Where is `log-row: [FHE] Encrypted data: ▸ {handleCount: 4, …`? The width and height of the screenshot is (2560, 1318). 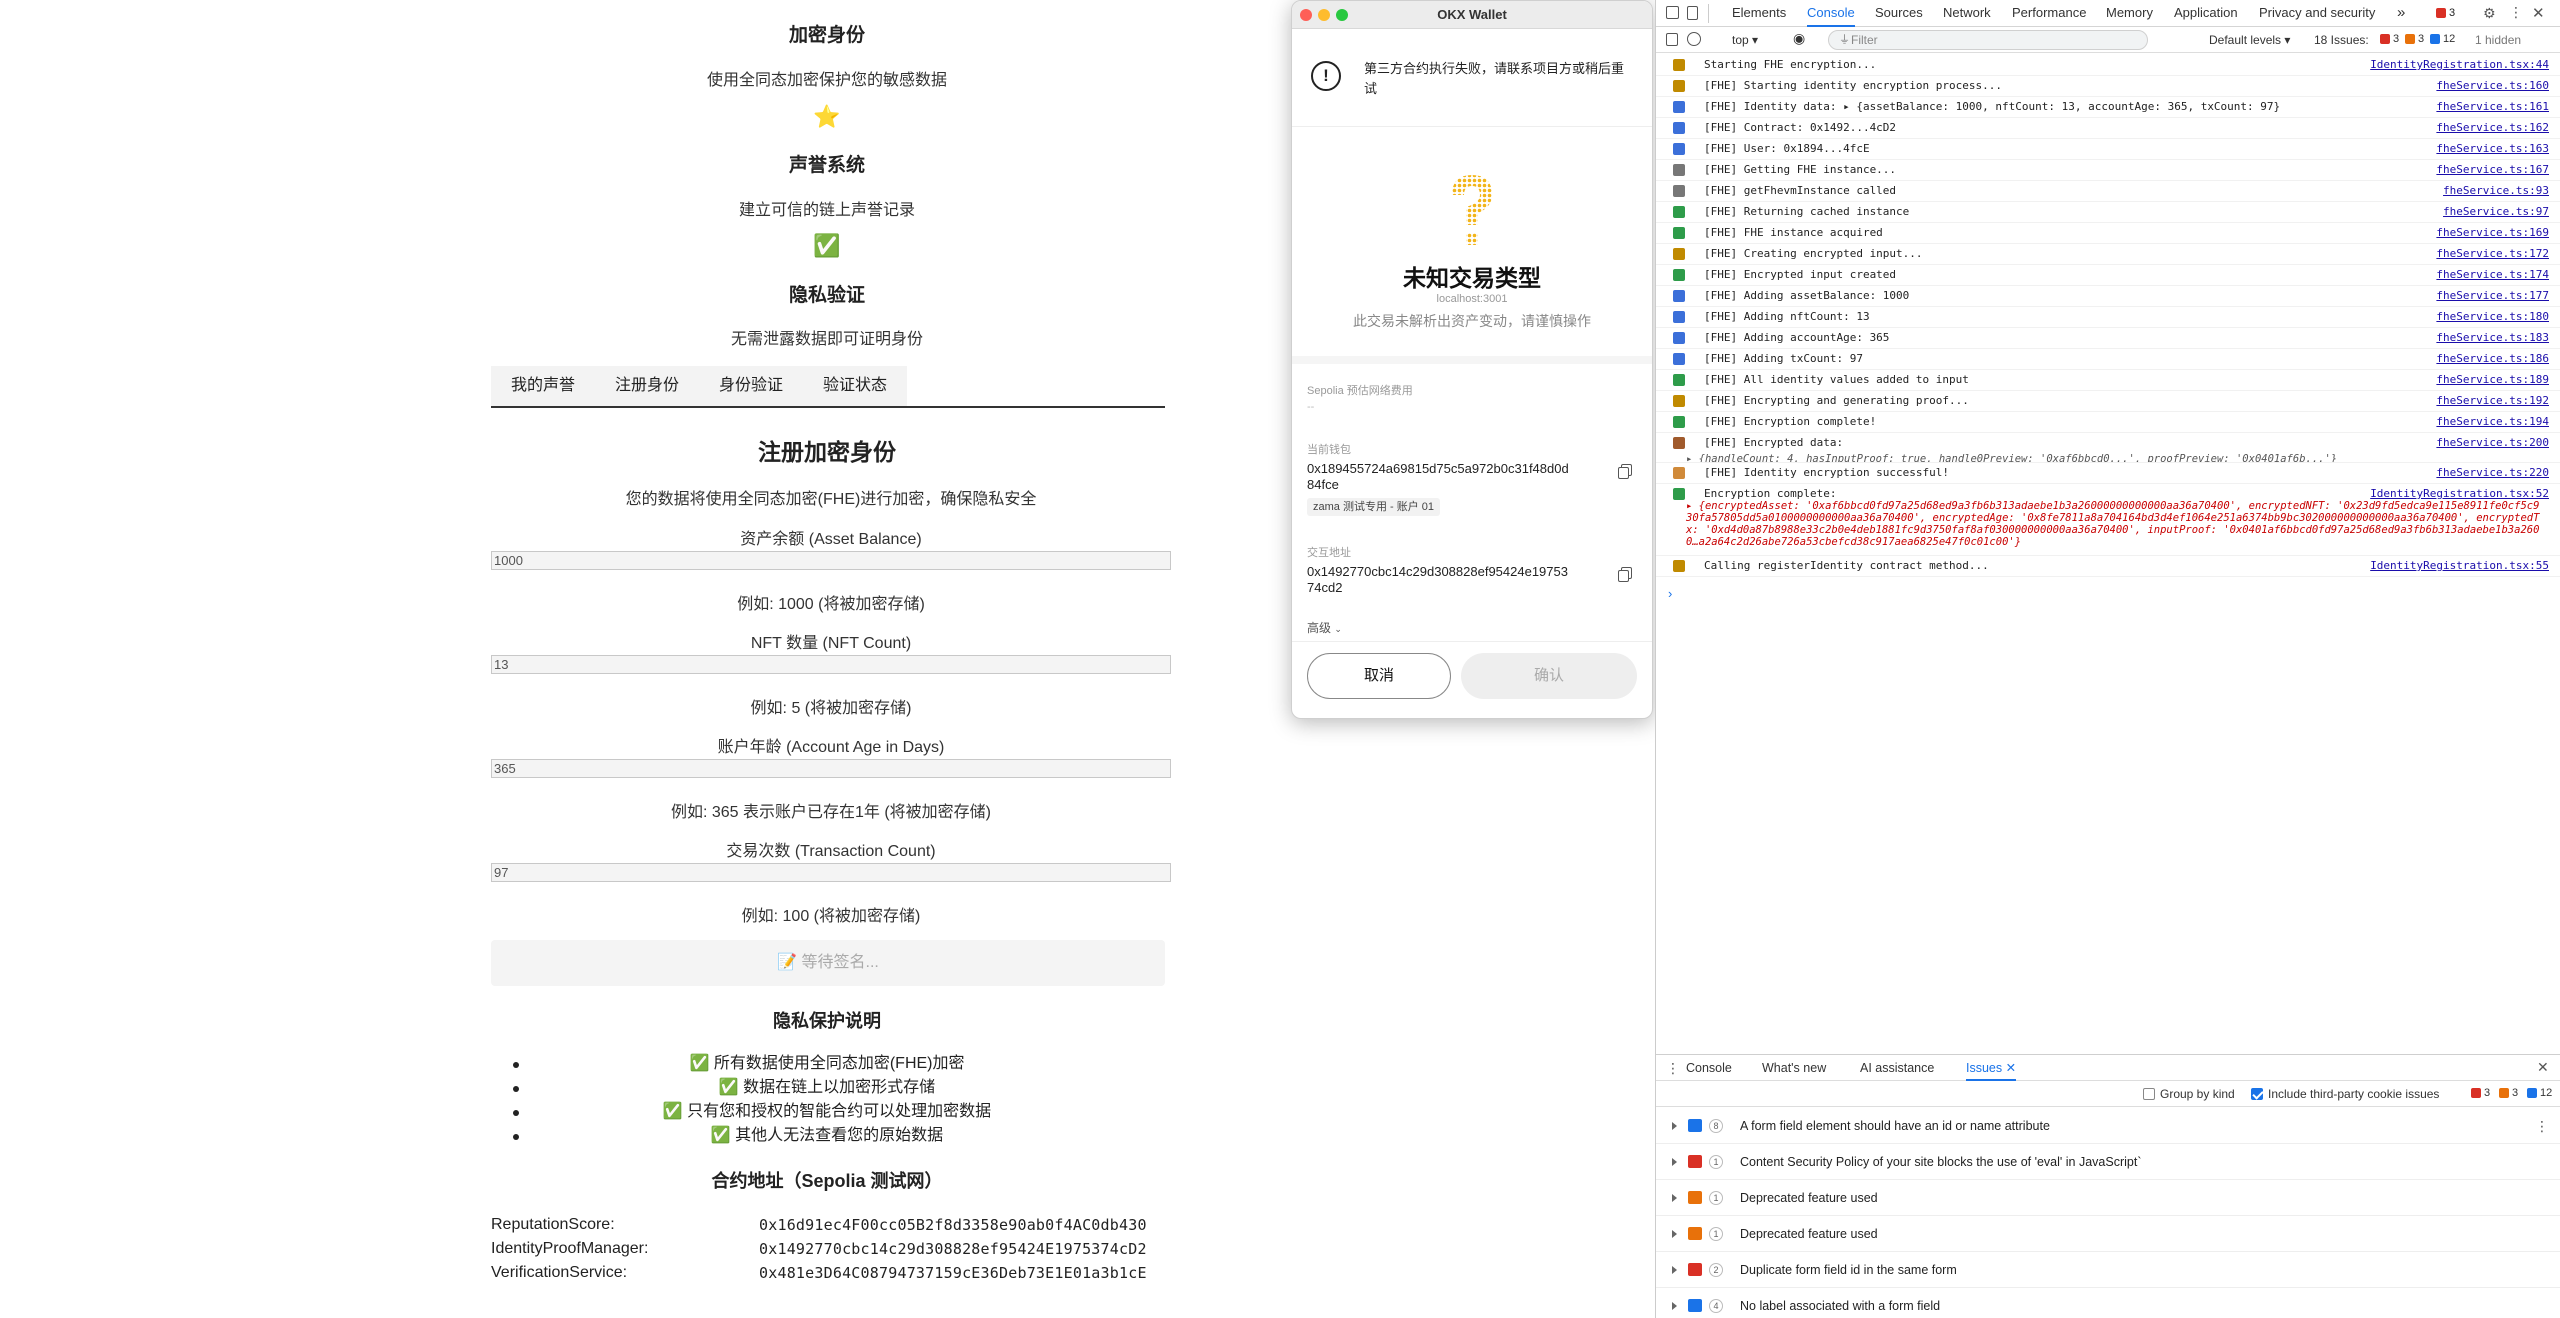
log-row: [FHE] Encrypted data: ▸ {handleCount: 4, … is located at coordinates (2108, 448).